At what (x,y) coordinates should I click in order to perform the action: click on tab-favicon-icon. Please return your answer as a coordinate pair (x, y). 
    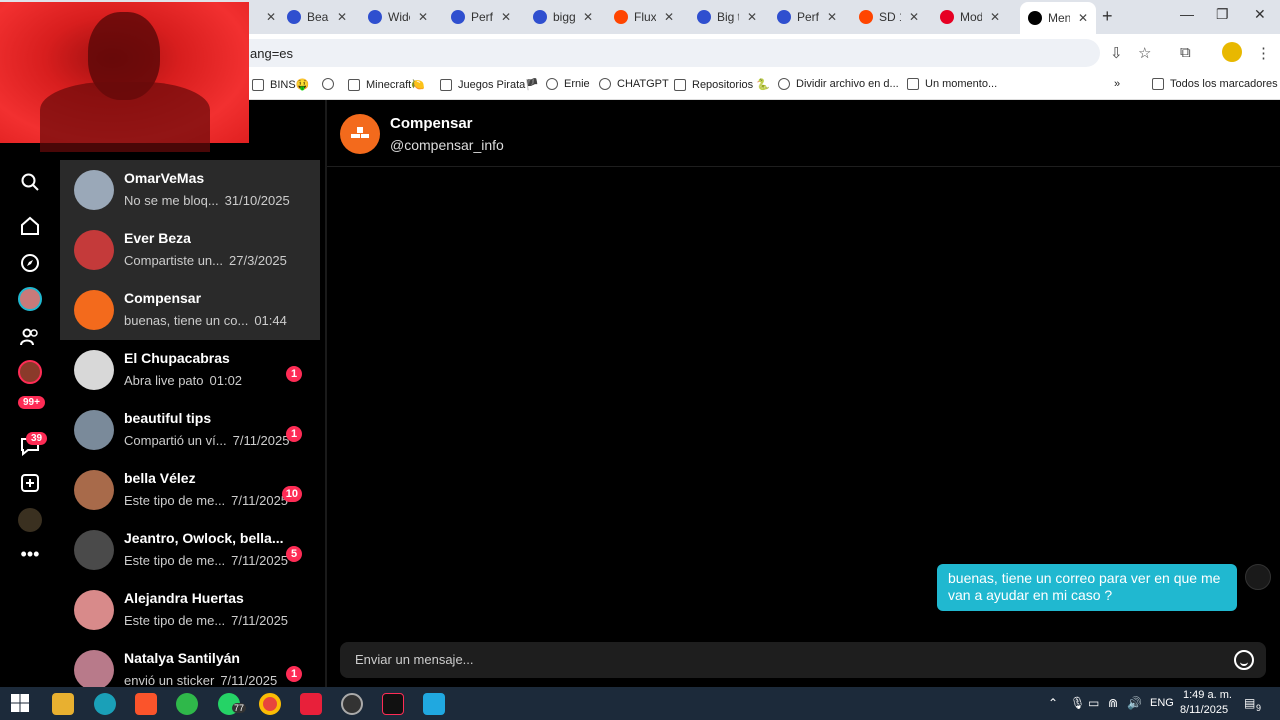
    Looking at the image, I should click on (294, 17).